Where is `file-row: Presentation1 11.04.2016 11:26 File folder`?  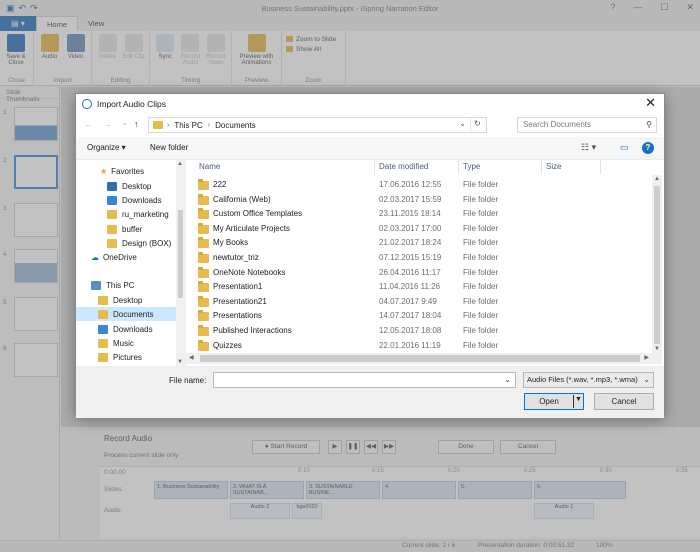 file-row: Presentation1 11.04.2016 11:26 File folder is located at coordinates (419, 287).